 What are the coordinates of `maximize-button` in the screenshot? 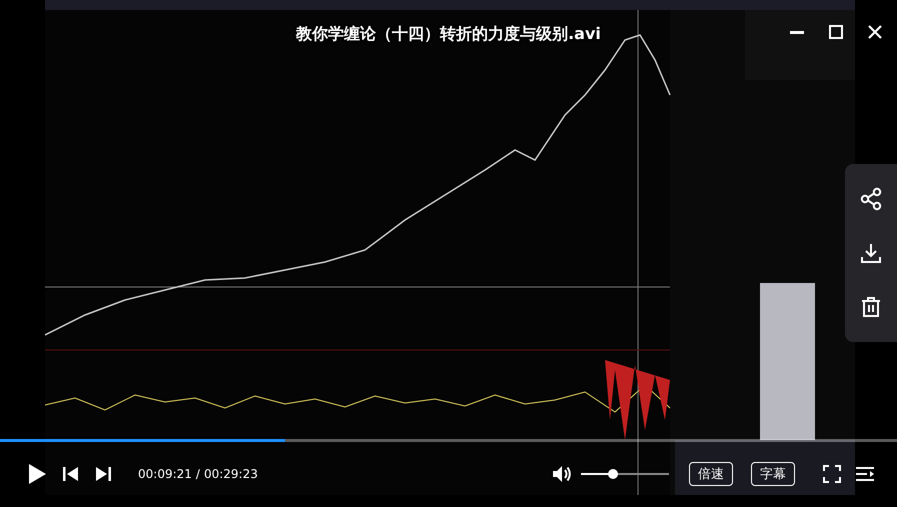 It's located at (836, 32).